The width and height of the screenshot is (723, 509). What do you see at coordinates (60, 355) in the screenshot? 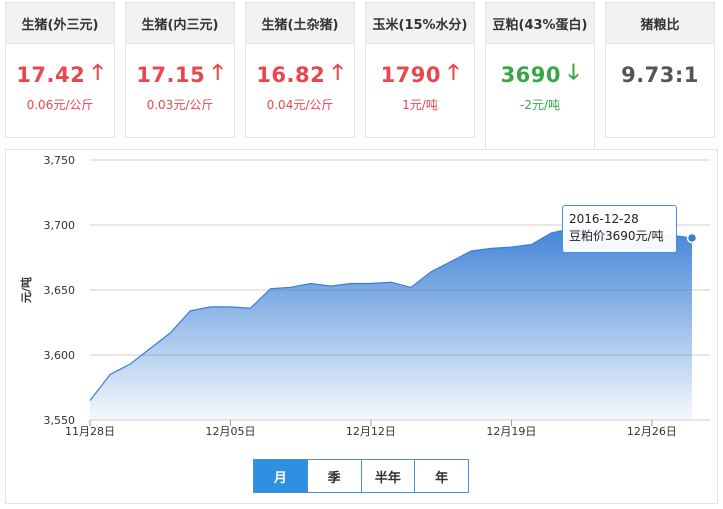
I see `y-tick-label: 3,600` at bounding box center [60, 355].